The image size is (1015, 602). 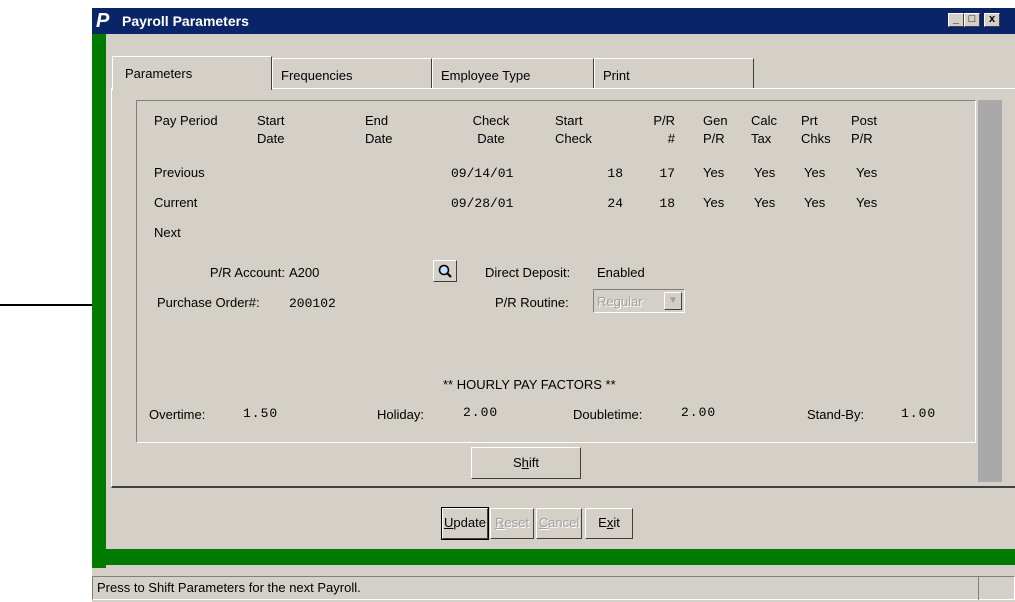 I want to click on maximize-button: □, so click(x=972, y=20).